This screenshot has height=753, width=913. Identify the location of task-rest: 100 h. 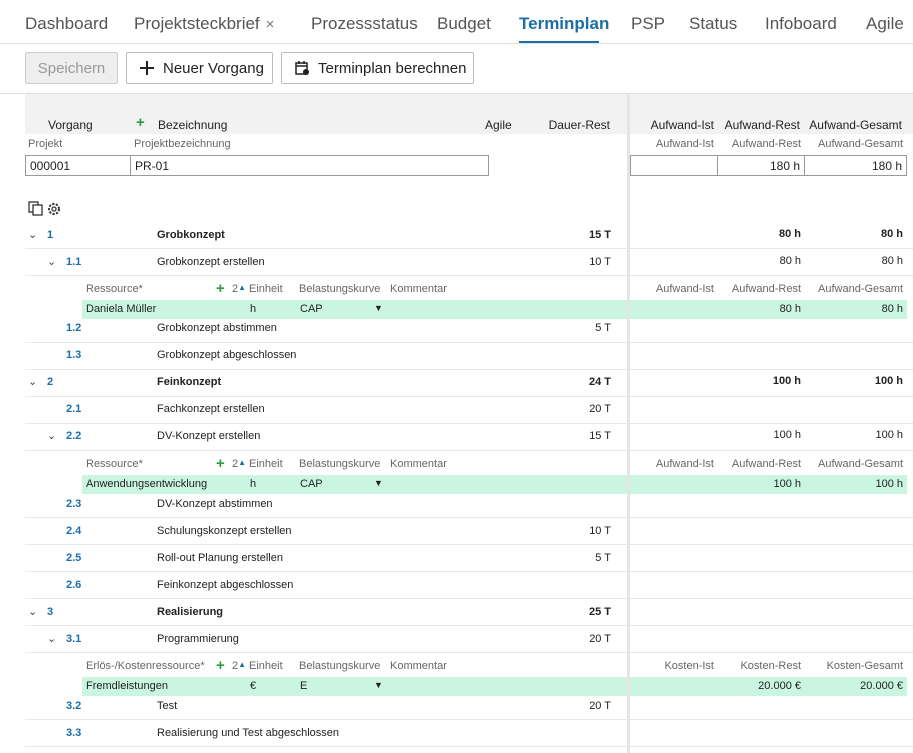
(787, 435).